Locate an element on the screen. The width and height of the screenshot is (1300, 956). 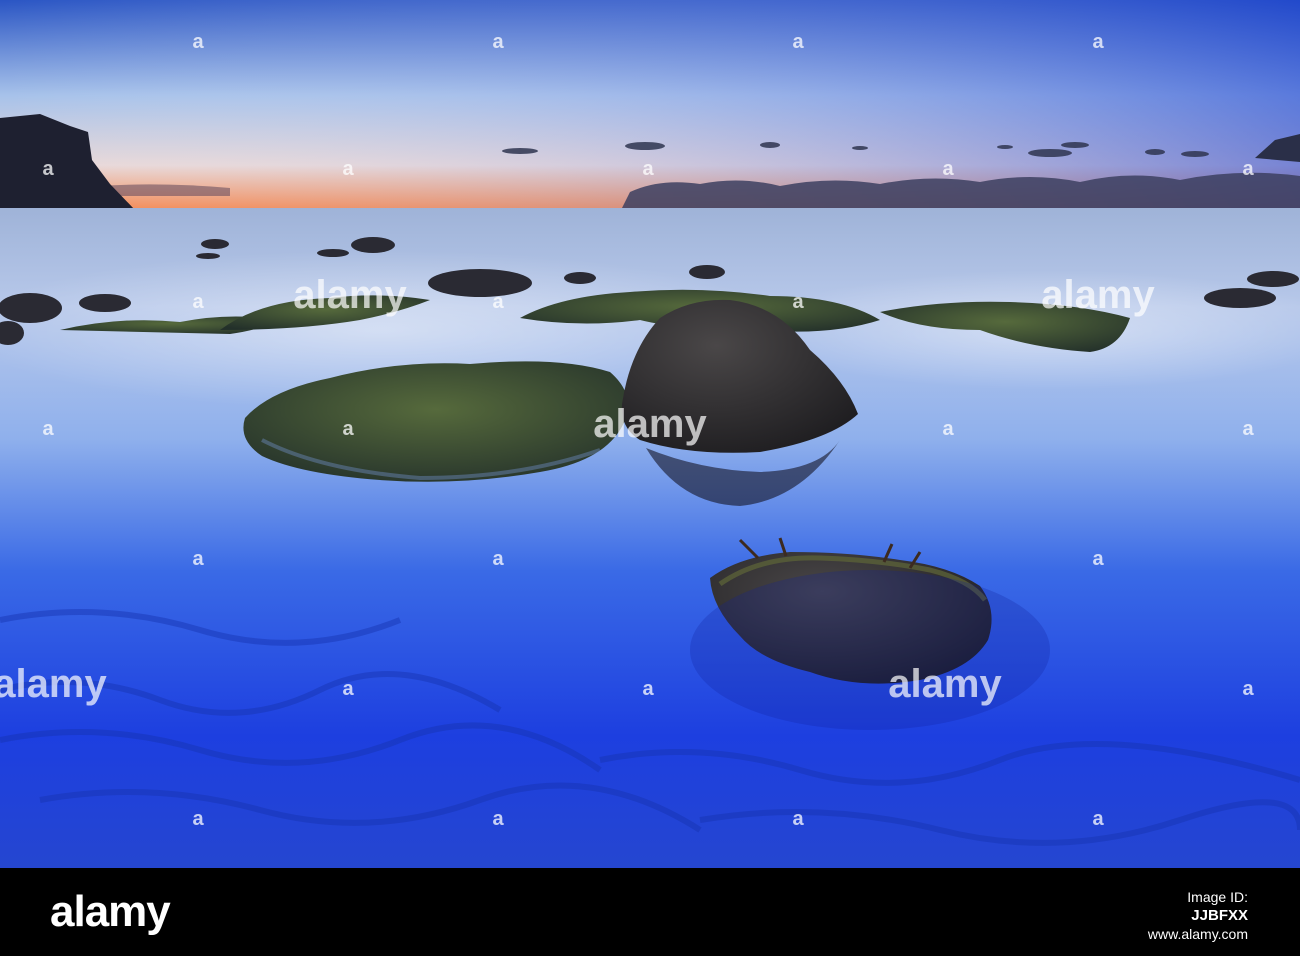
site-url: www.alamy.com is located at coordinates (1198, 934).